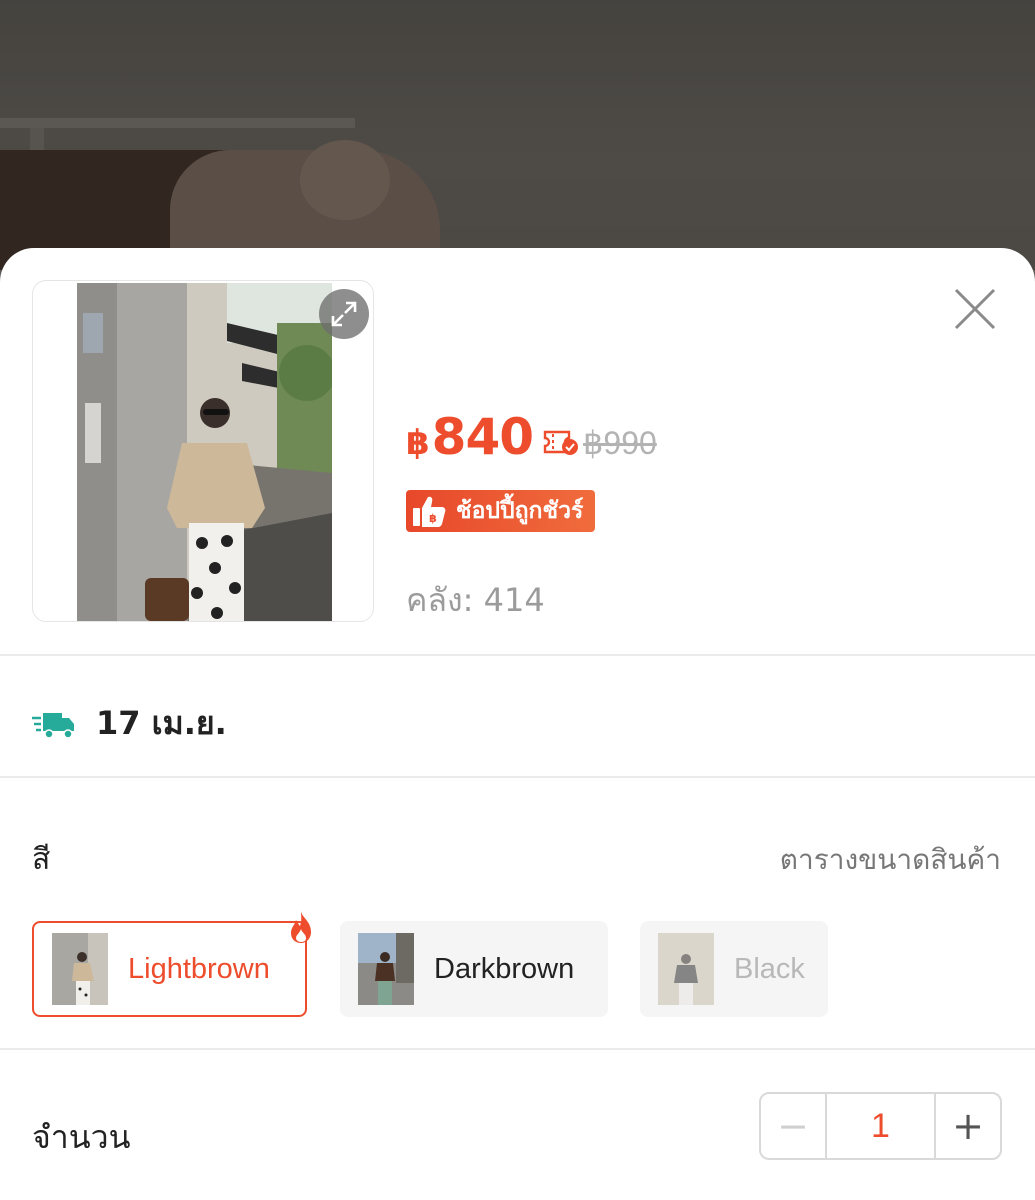 This screenshot has height=1200, width=1035. Describe the element at coordinates (561, 444) in the screenshot. I see `coupon-icon` at that location.